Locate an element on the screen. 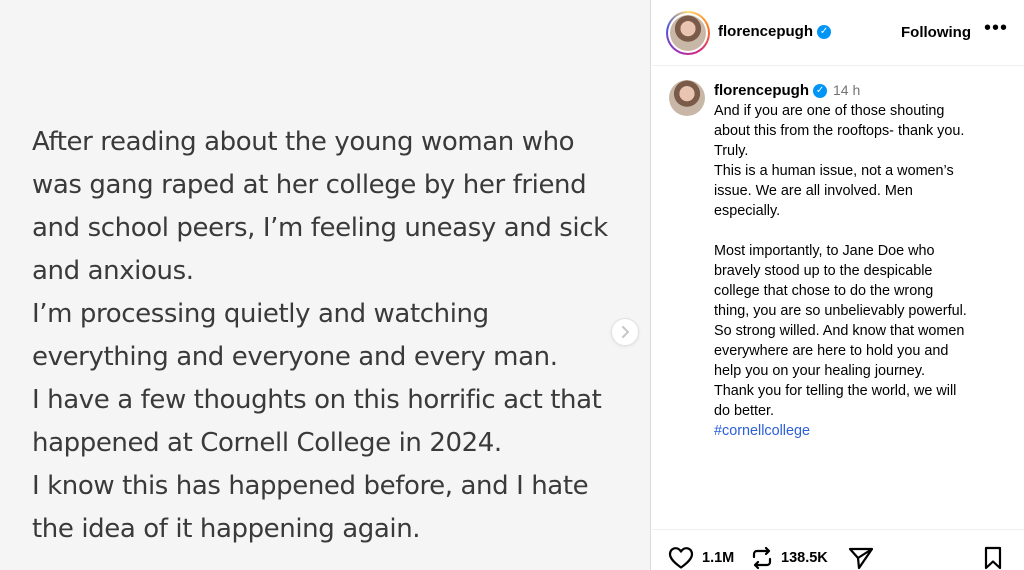 Image resolution: width=1024 pixels, height=570 pixels. caption-timestamp: 14 h is located at coordinates (846, 90).